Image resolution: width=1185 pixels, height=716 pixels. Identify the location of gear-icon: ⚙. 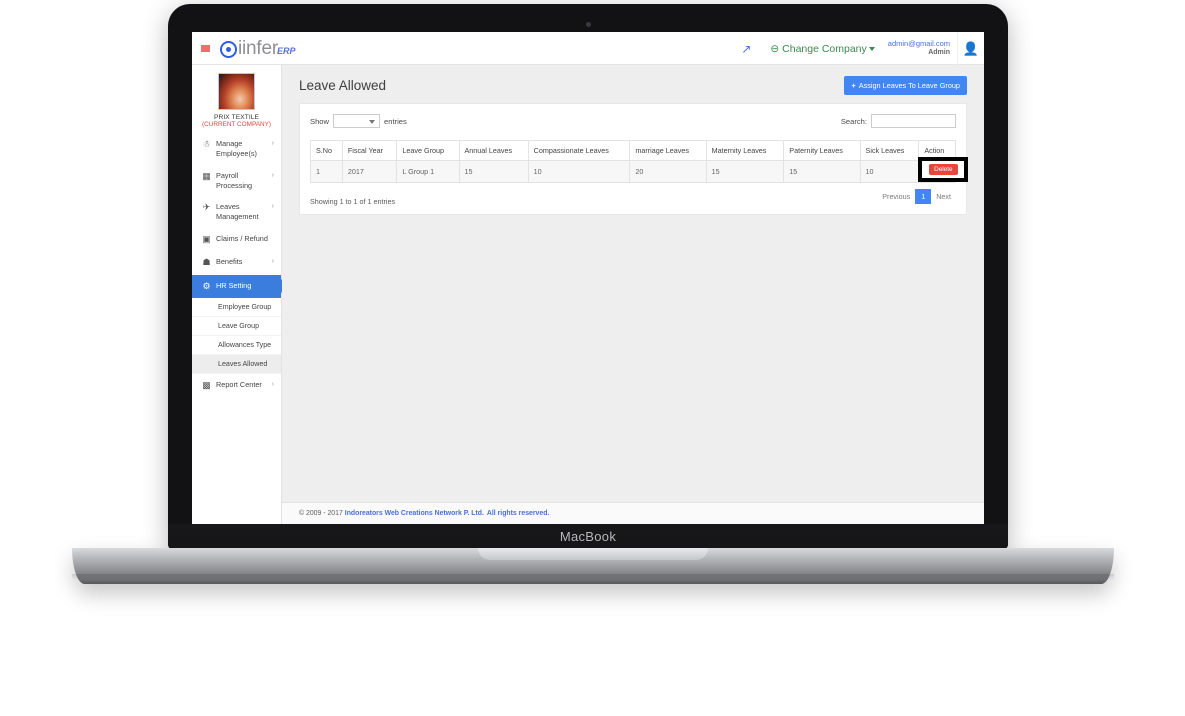
(206, 285).